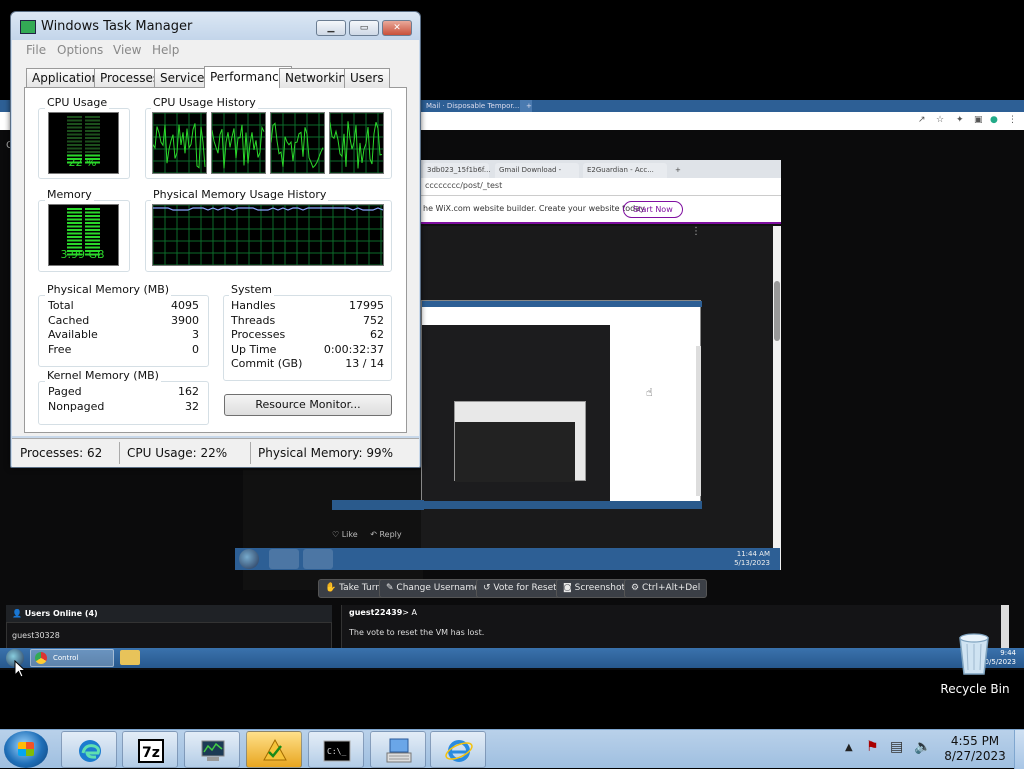  I want to click on inner-address-bar: cccccccc/post/_test, so click(601, 187).